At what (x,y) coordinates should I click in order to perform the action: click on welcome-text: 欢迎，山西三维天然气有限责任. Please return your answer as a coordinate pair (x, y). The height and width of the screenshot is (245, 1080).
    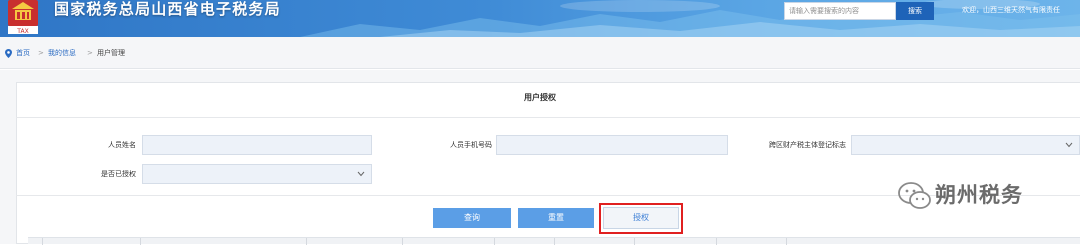
    Looking at the image, I should click on (1011, 10).